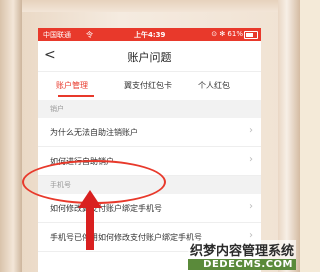  I want to click on list-item-label: 如何进行自助销户, so click(82, 161).